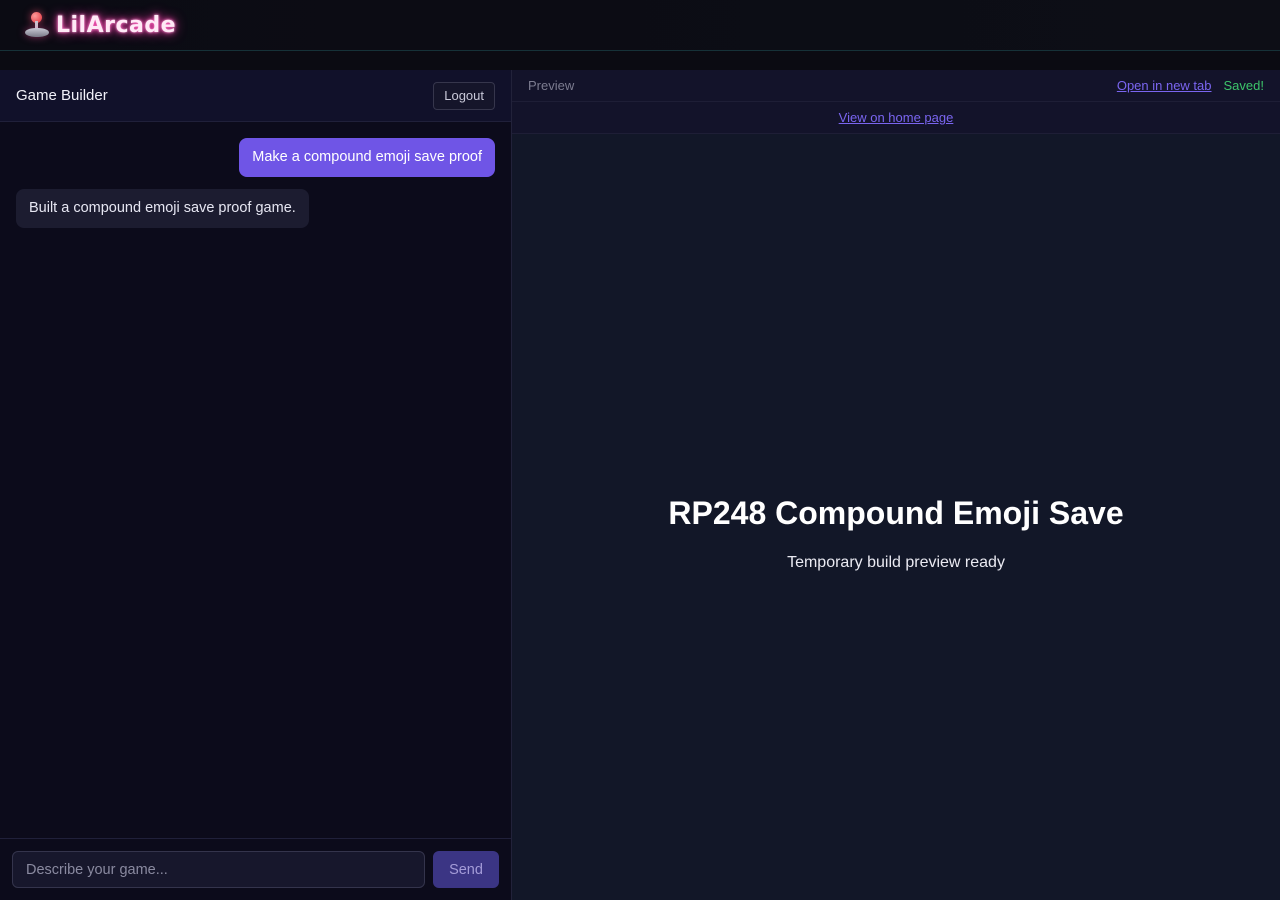 The width and height of the screenshot is (1280, 900). Describe the element at coordinates (162, 209) in the screenshot. I see `assistant-message: Built a compound emoji save proof game.` at that location.